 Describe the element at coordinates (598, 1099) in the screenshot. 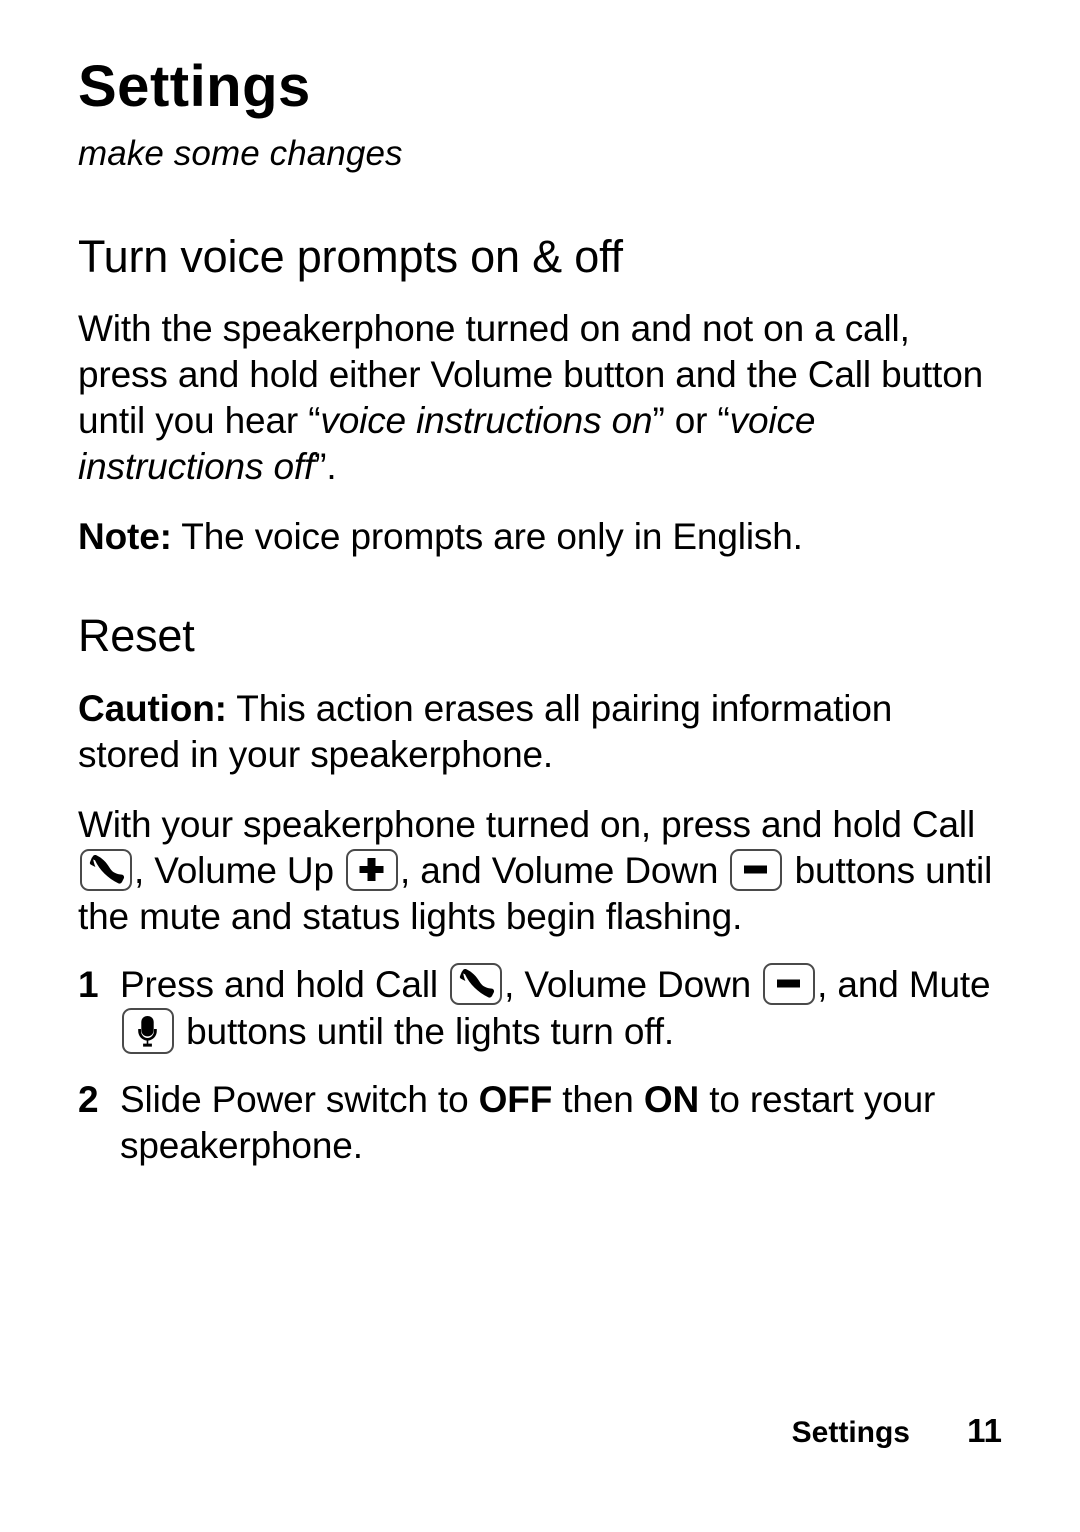

I see `text-run: then` at that location.